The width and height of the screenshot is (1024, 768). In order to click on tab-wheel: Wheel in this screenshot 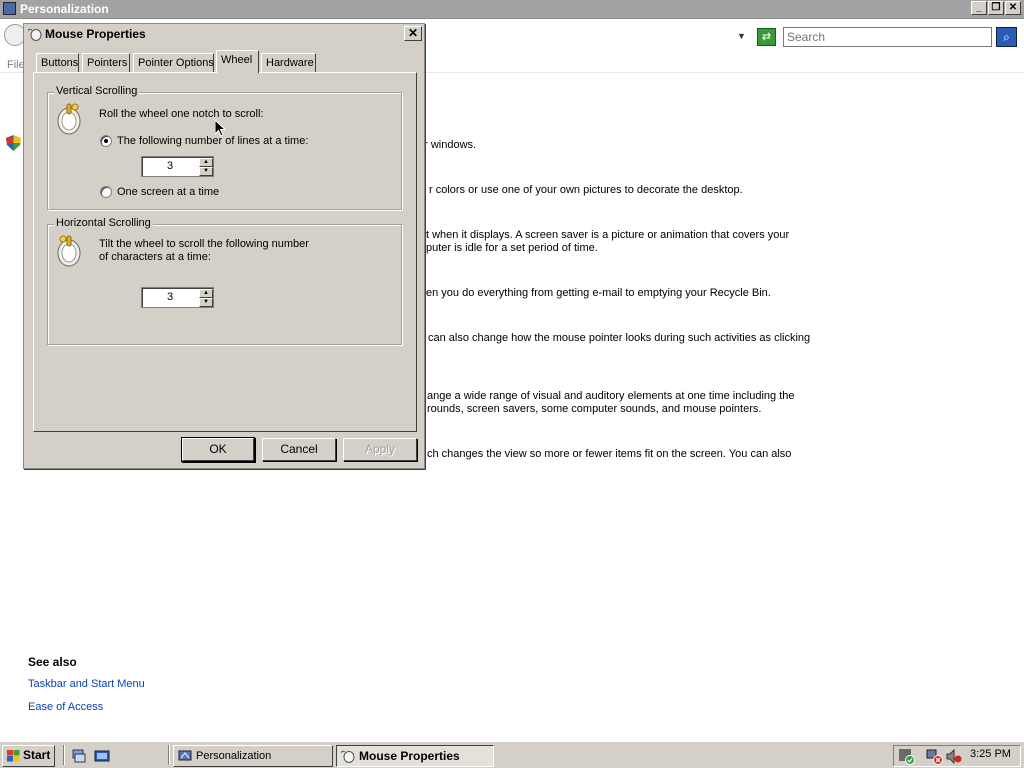, I will do `click(237, 61)`.